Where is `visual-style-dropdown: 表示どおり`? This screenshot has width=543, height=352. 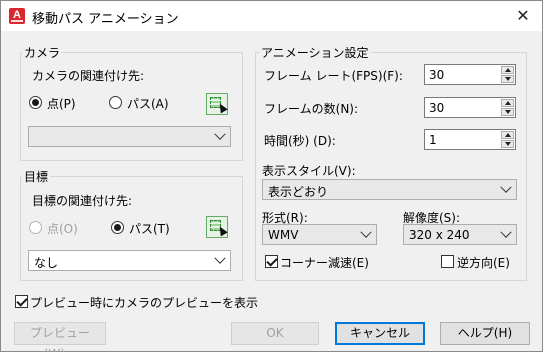
visual-style-dropdown: 表示どおり is located at coordinates (389, 189).